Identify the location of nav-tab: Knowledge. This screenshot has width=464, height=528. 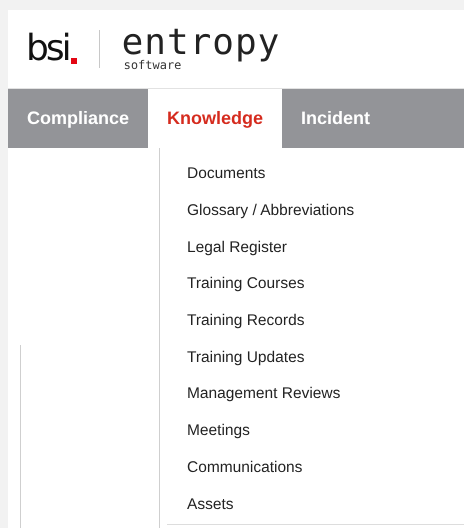
(215, 118).